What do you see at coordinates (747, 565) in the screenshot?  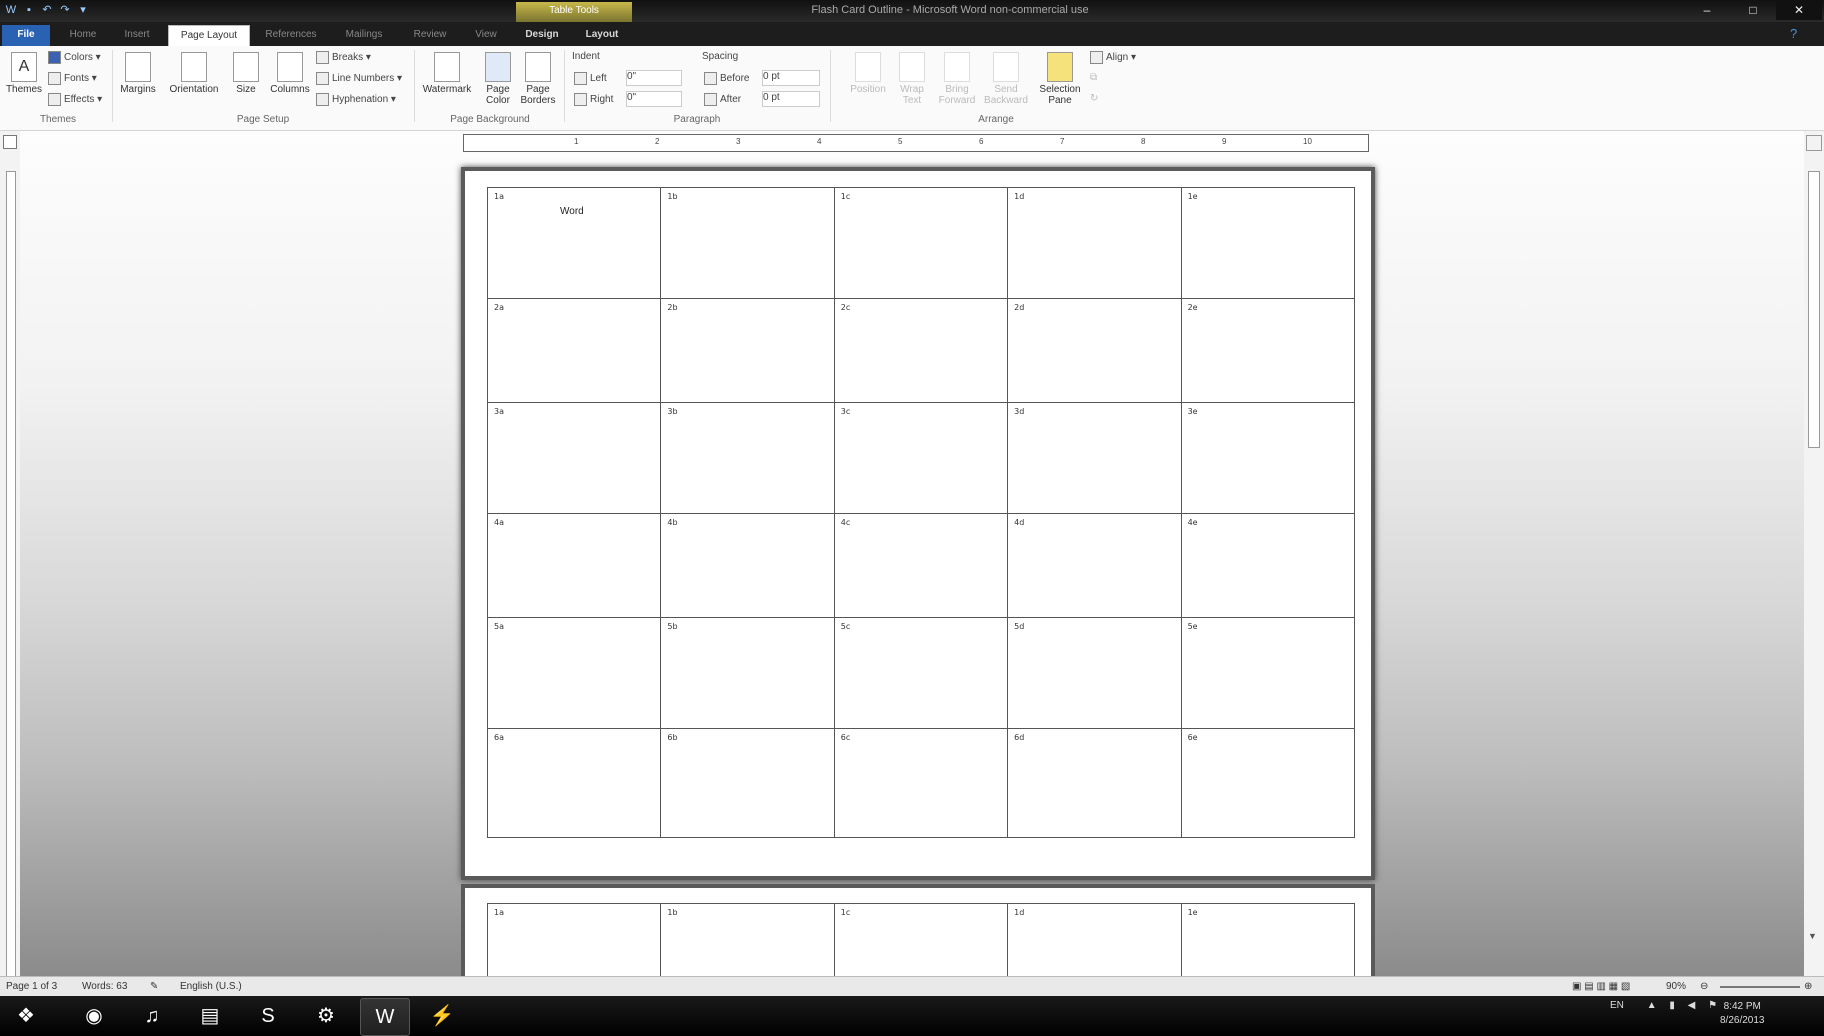 I see `flash-card-cell: 4b` at bounding box center [747, 565].